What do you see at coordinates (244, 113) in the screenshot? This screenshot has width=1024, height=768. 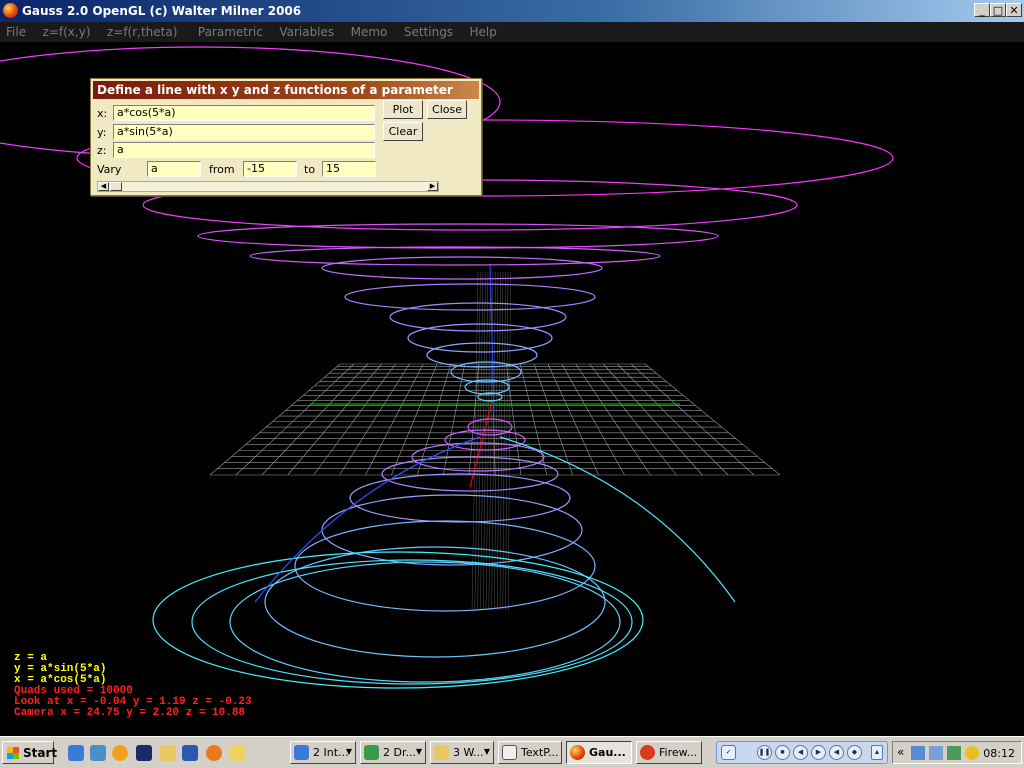 I see `x-function-input: a*cos(5*a)` at bounding box center [244, 113].